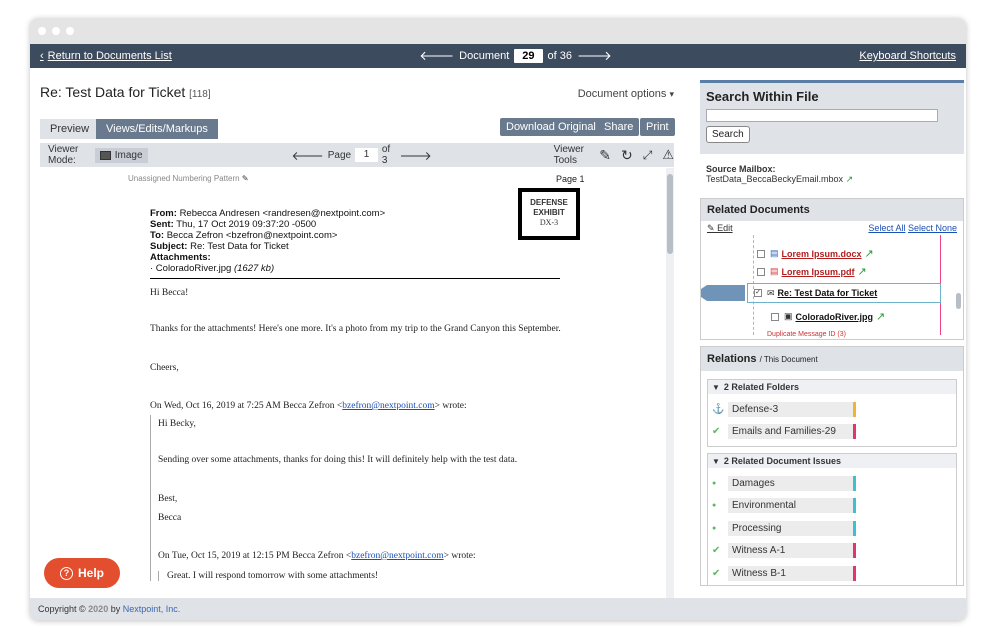 Image resolution: width=1000 pixels, height=641 pixels. I want to click on document-options-menu: Document options ▾, so click(626, 94).